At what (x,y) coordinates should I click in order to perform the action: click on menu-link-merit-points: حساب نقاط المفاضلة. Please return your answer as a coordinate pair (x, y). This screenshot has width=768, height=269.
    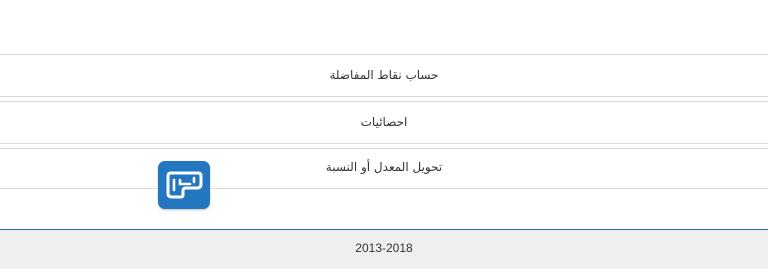
    Looking at the image, I should click on (384, 75).